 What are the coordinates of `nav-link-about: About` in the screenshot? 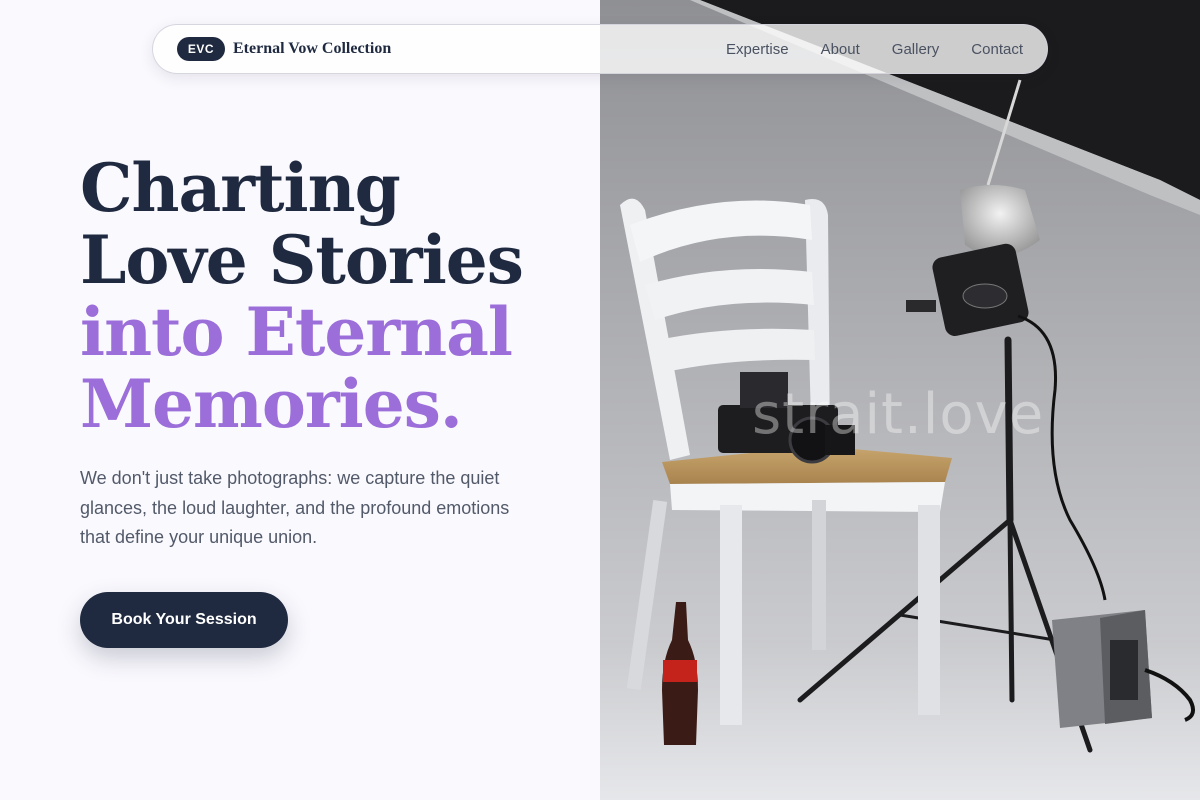 It's located at (840, 49).